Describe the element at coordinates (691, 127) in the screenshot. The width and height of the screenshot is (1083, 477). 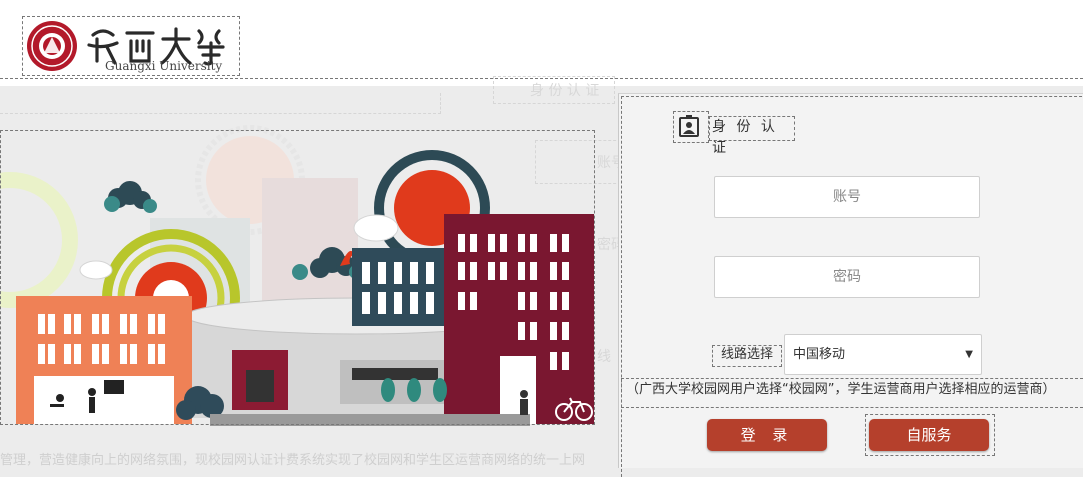
I see `id-card-icon` at that location.